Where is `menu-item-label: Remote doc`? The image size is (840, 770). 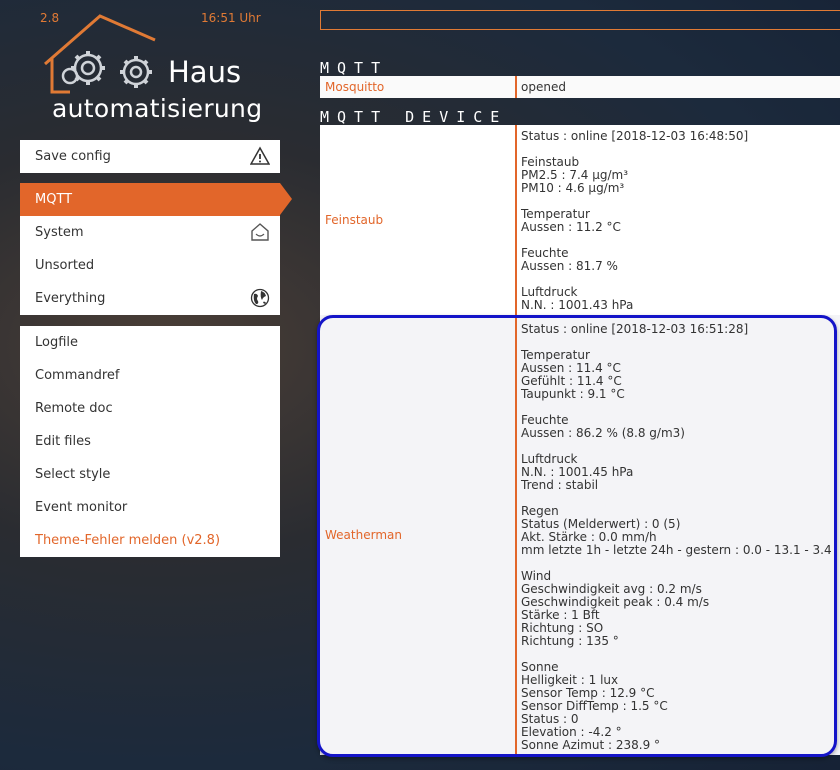
menu-item-label: Remote doc is located at coordinates (74, 408).